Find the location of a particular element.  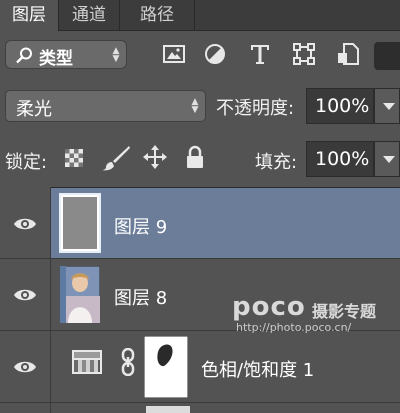

pixel-layer-filter-icon is located at coordinates (174, 54).